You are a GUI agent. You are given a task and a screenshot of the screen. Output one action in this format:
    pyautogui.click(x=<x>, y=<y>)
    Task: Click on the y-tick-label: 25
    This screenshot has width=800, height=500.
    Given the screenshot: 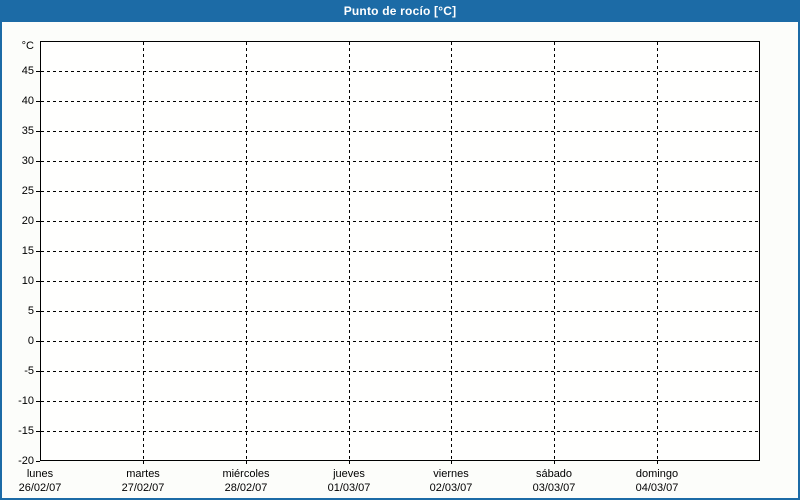 What is the action you would take?
    pyautogui.click(x=27, y=191)
    